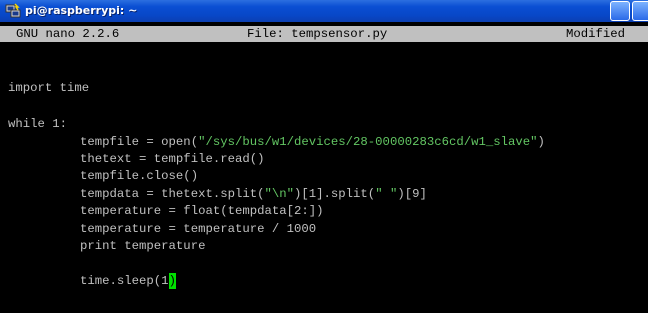  What do you see at coordinates (49, 88) in the screenshot?
I see `code-line-1: import time` at bounding box center [49, 88].